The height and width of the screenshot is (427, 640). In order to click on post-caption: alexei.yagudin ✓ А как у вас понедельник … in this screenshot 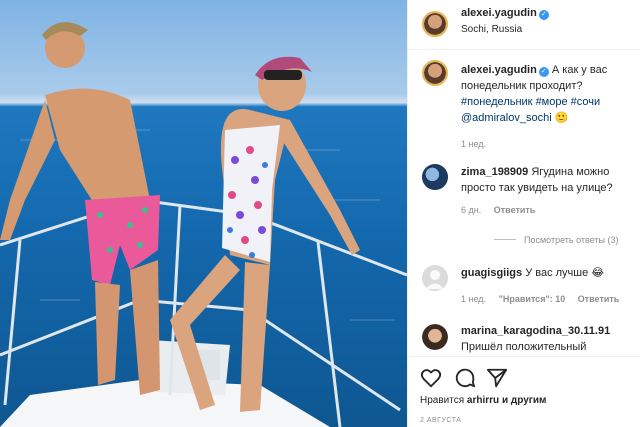, I will do `click(549, 107)`.